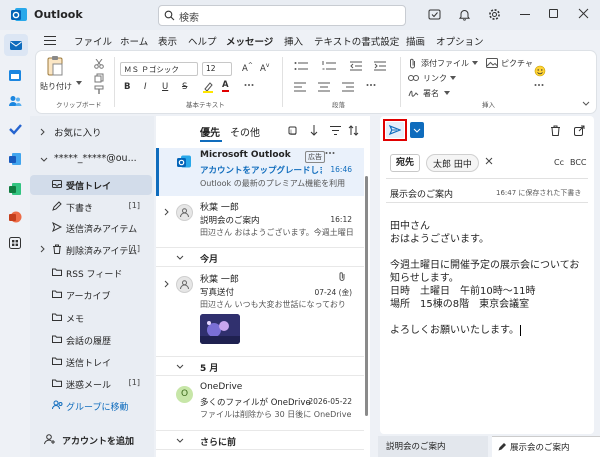 The image size is (600, 457). What do you see at coordinates (459, 163) in the screenshot?
I see `recipient-chip: 太郎 田中` at bounding box center [459, 163].